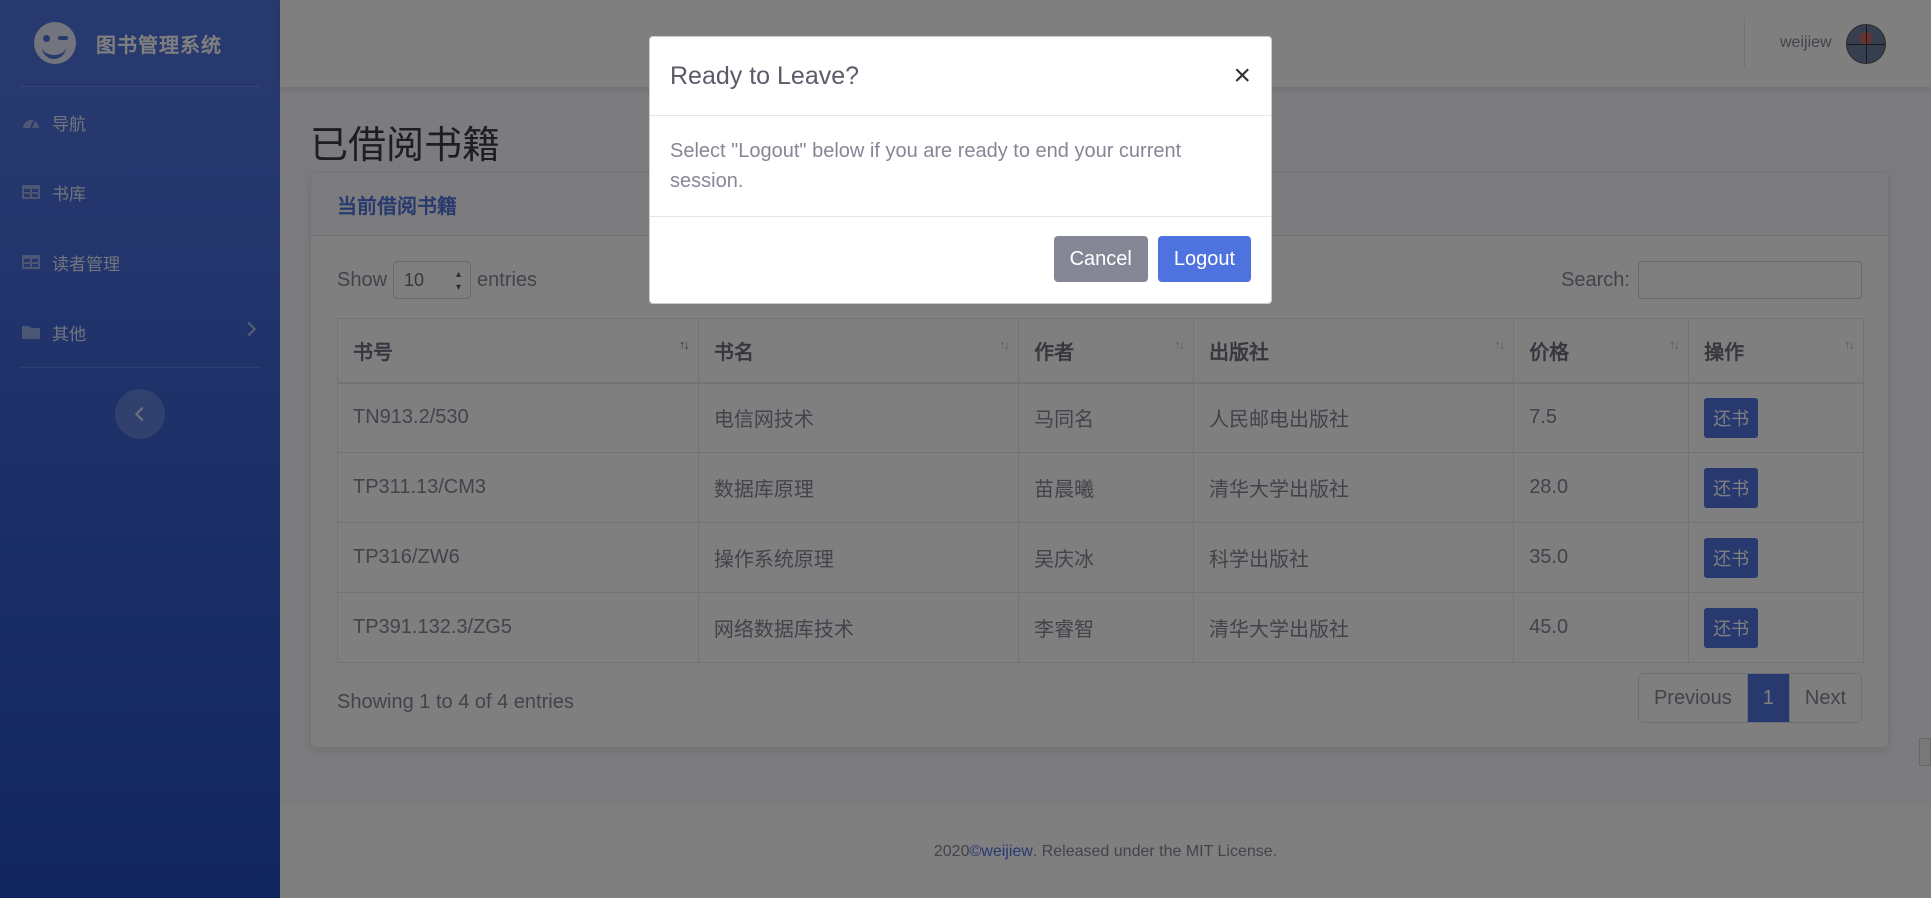 This screenshot has width=1931, height=898. What do you see at coordinates (765, 75) in the screenshot?
I see `modal-title: Ready to Leave?` at bounding box center [765, 75].